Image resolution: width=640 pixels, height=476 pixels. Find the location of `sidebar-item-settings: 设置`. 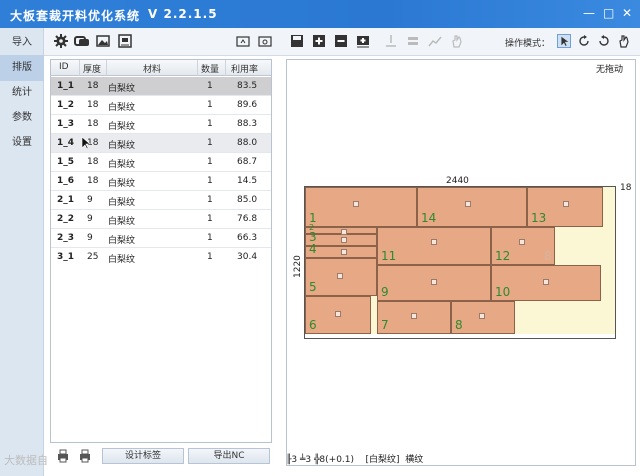

sidebar-item-settings: 设置 is located at coordinates (22, 143).